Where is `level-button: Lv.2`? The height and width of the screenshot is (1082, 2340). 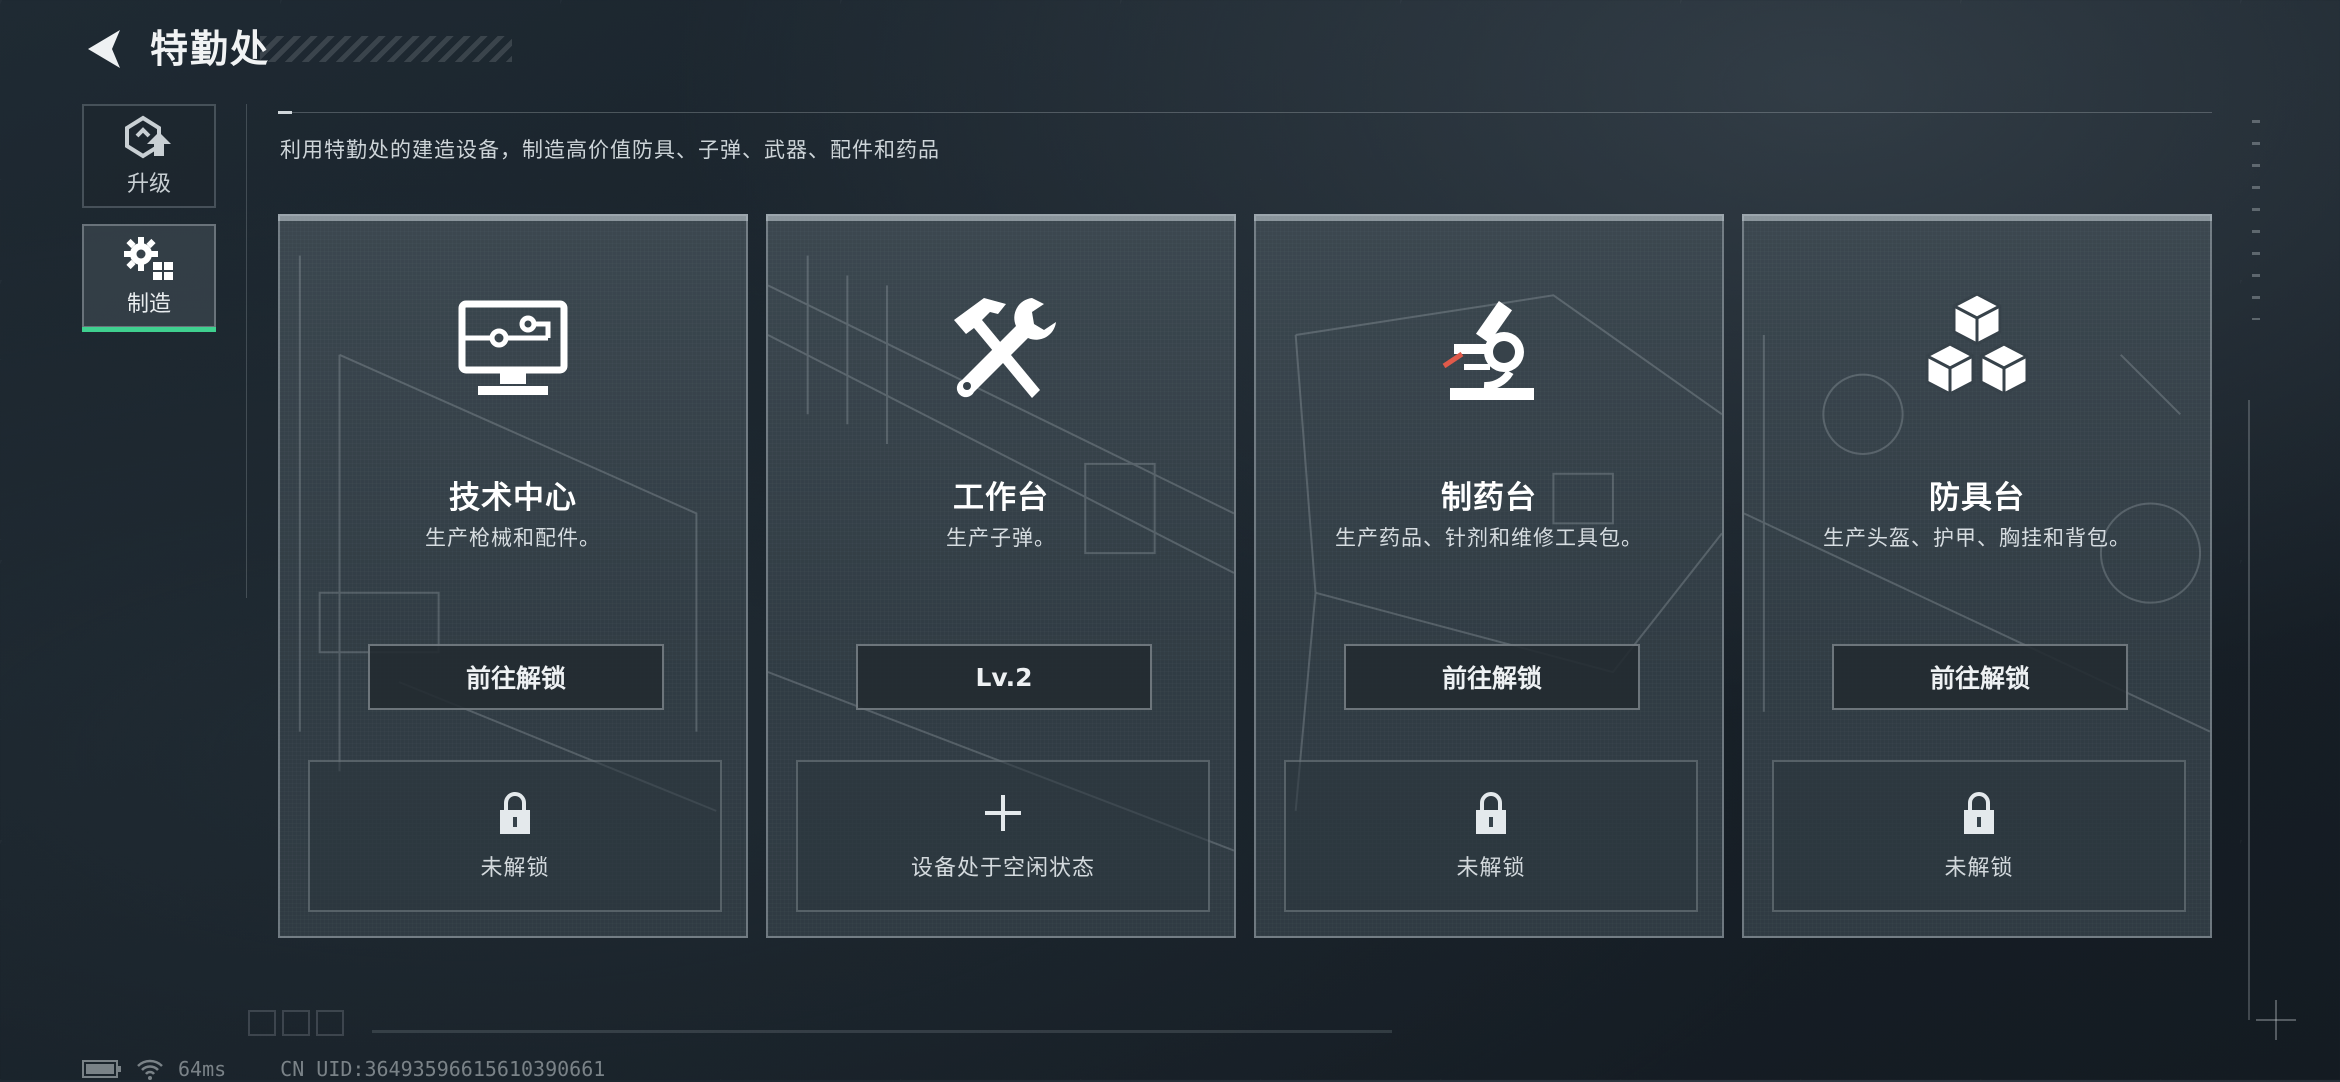 level-button: Lv.2 is located at coordinates (1004, 677).